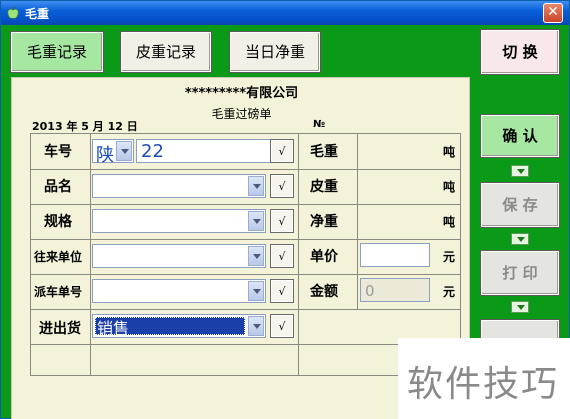 Image resolution: width=570 pixels, height=419 pixels. What do you see at coordinates (58, 257) in the screenshot?
I see `partner-label: 往来单位` at bounding box center [58, 257].